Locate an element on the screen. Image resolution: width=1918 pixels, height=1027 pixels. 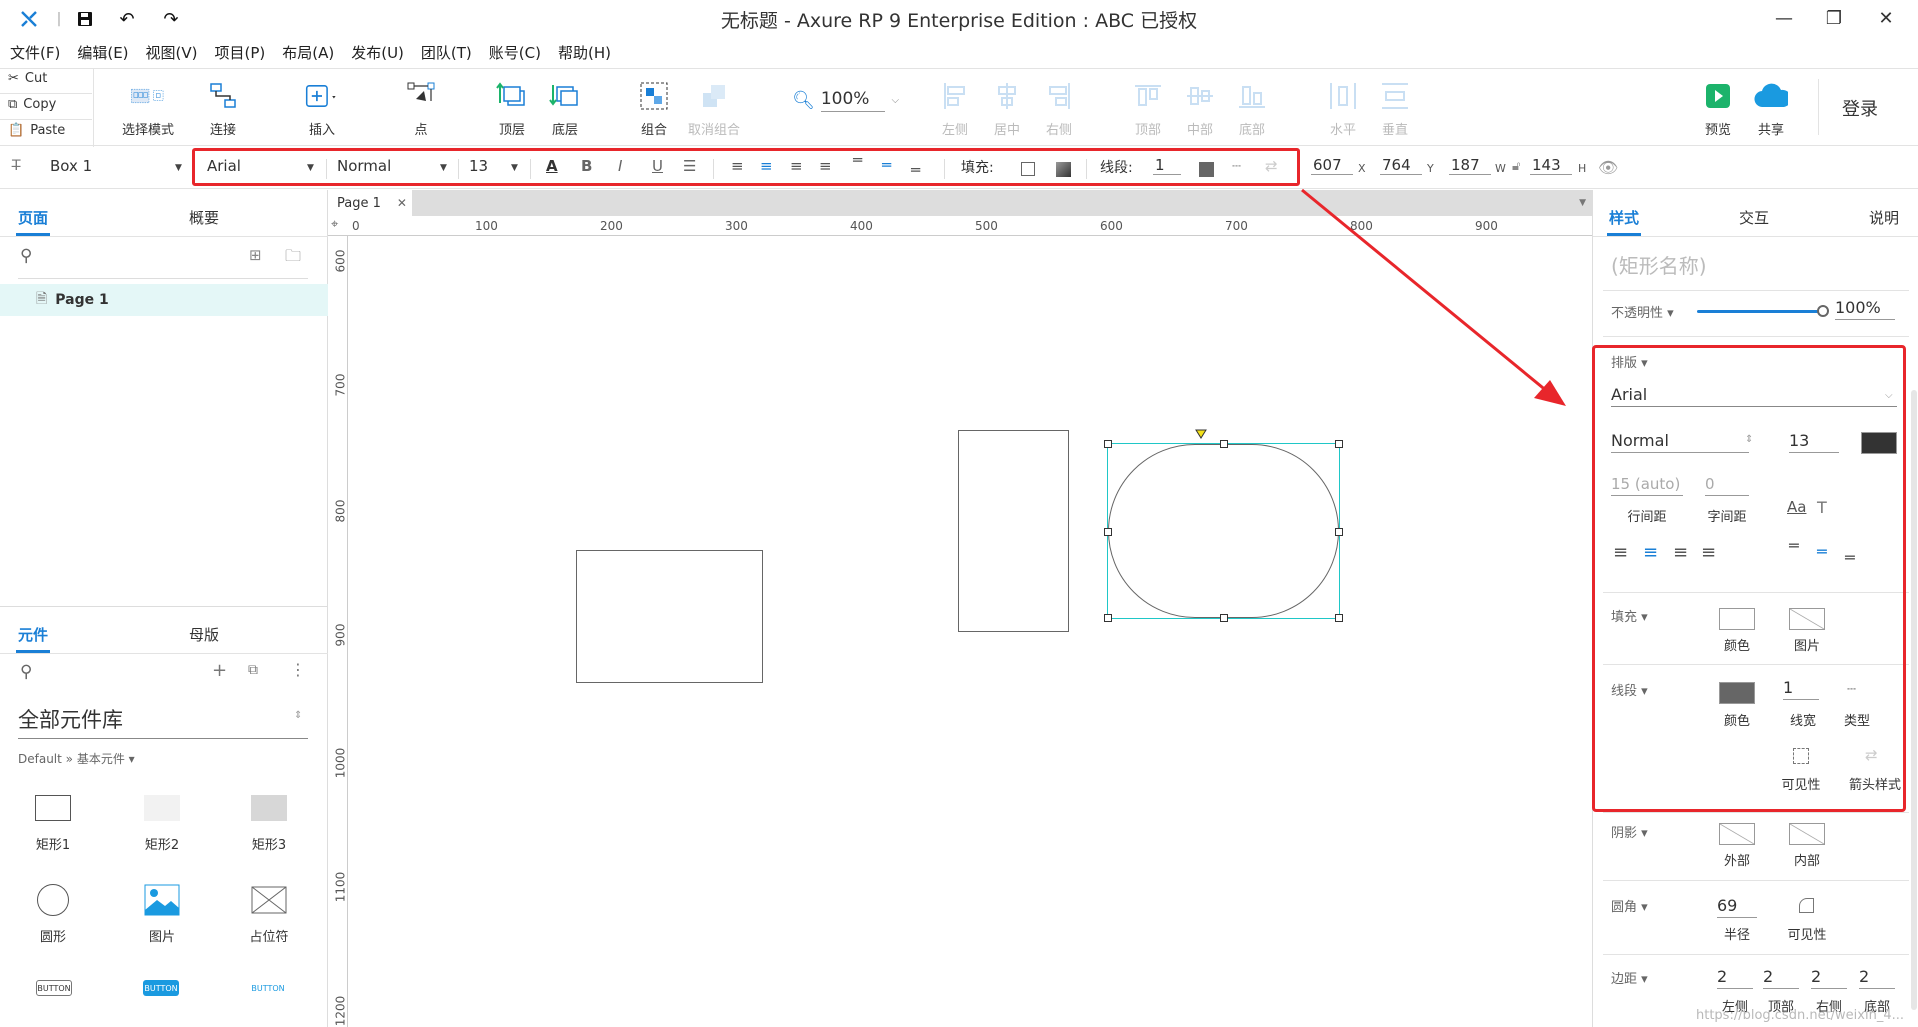
fill-color-swatch is located at coordinates (1028, 169).